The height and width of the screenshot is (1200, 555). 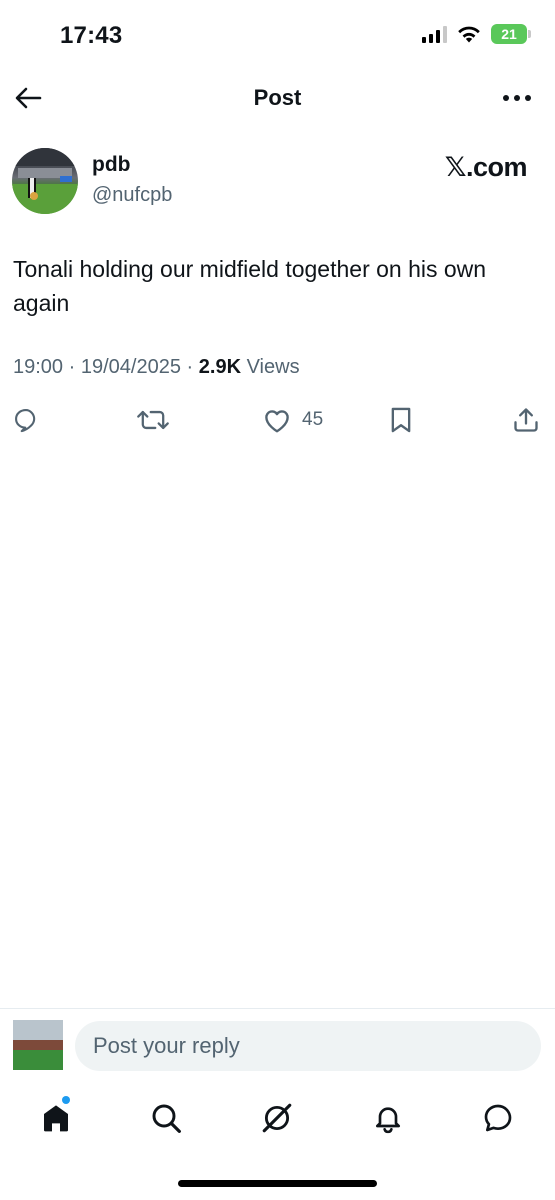 I want to click on author-handle: @nufcpb, so click(x=132, y=195).